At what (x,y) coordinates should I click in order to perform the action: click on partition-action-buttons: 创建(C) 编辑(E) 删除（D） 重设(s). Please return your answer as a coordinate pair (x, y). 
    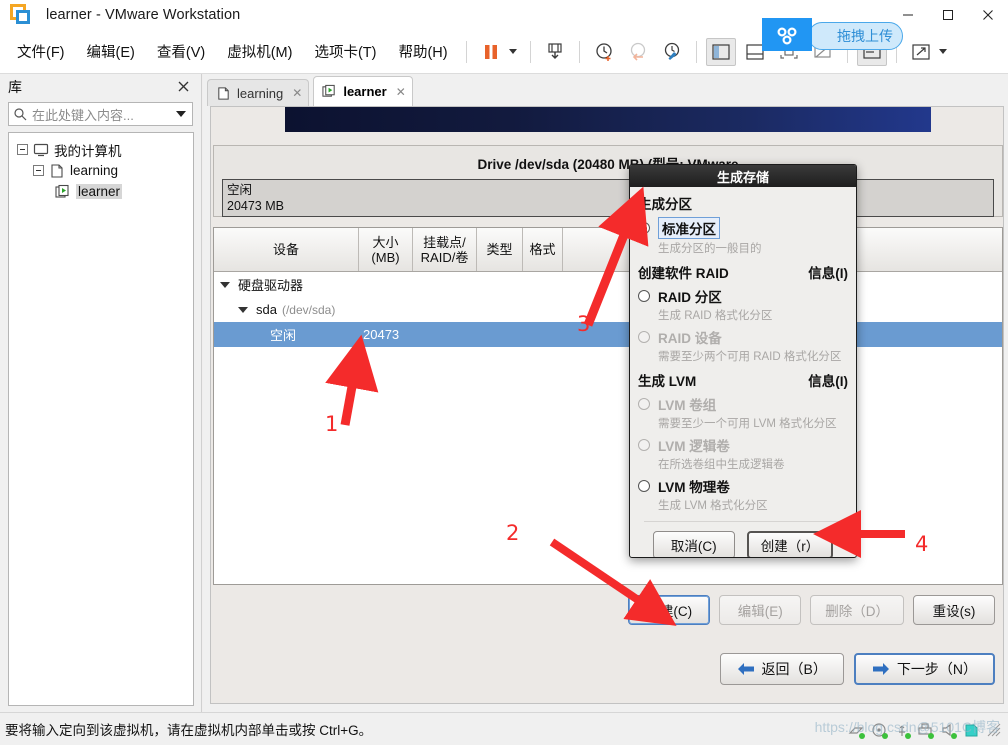
    Looking at the image, I should click on (608, 610).